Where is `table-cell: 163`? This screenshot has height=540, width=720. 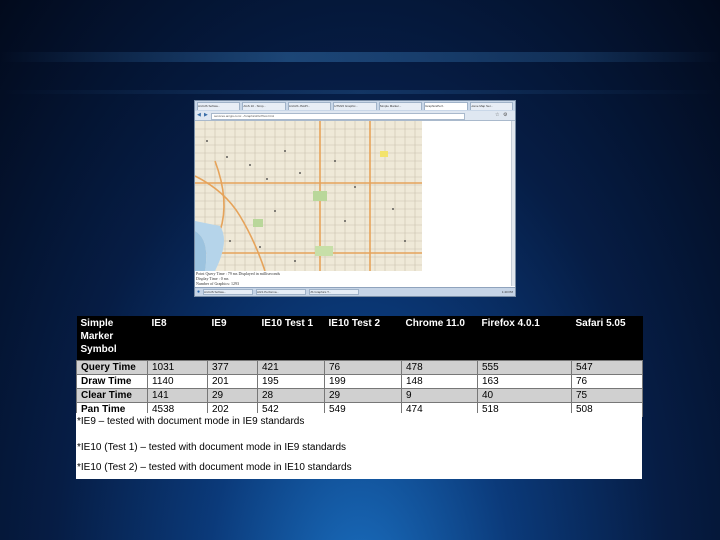
table-cell: 163 is located at coordinates (524, 381).